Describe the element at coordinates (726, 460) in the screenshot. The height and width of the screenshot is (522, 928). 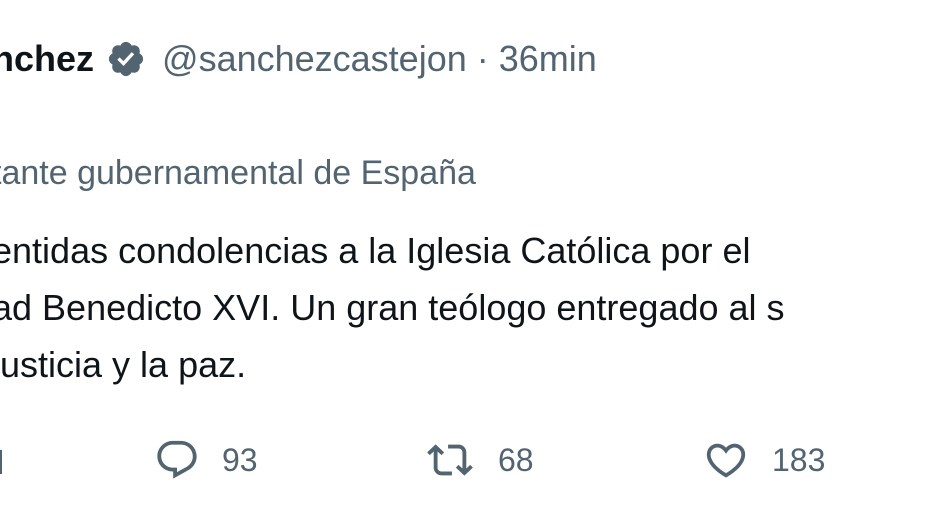
I see `heart-icon` at that location.